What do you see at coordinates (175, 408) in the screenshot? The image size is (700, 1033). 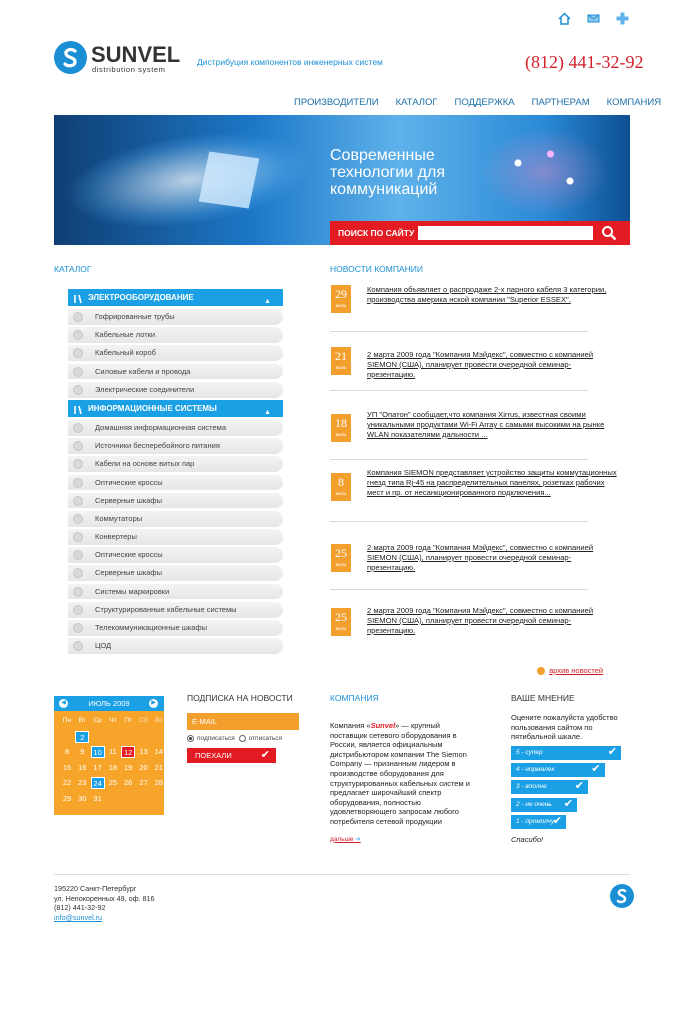 I see `catalog-group-info-systems: ИНФОРМАЦИОННЫЕ СИСТЕМЫ ▲` at bounding box center [175, 408].